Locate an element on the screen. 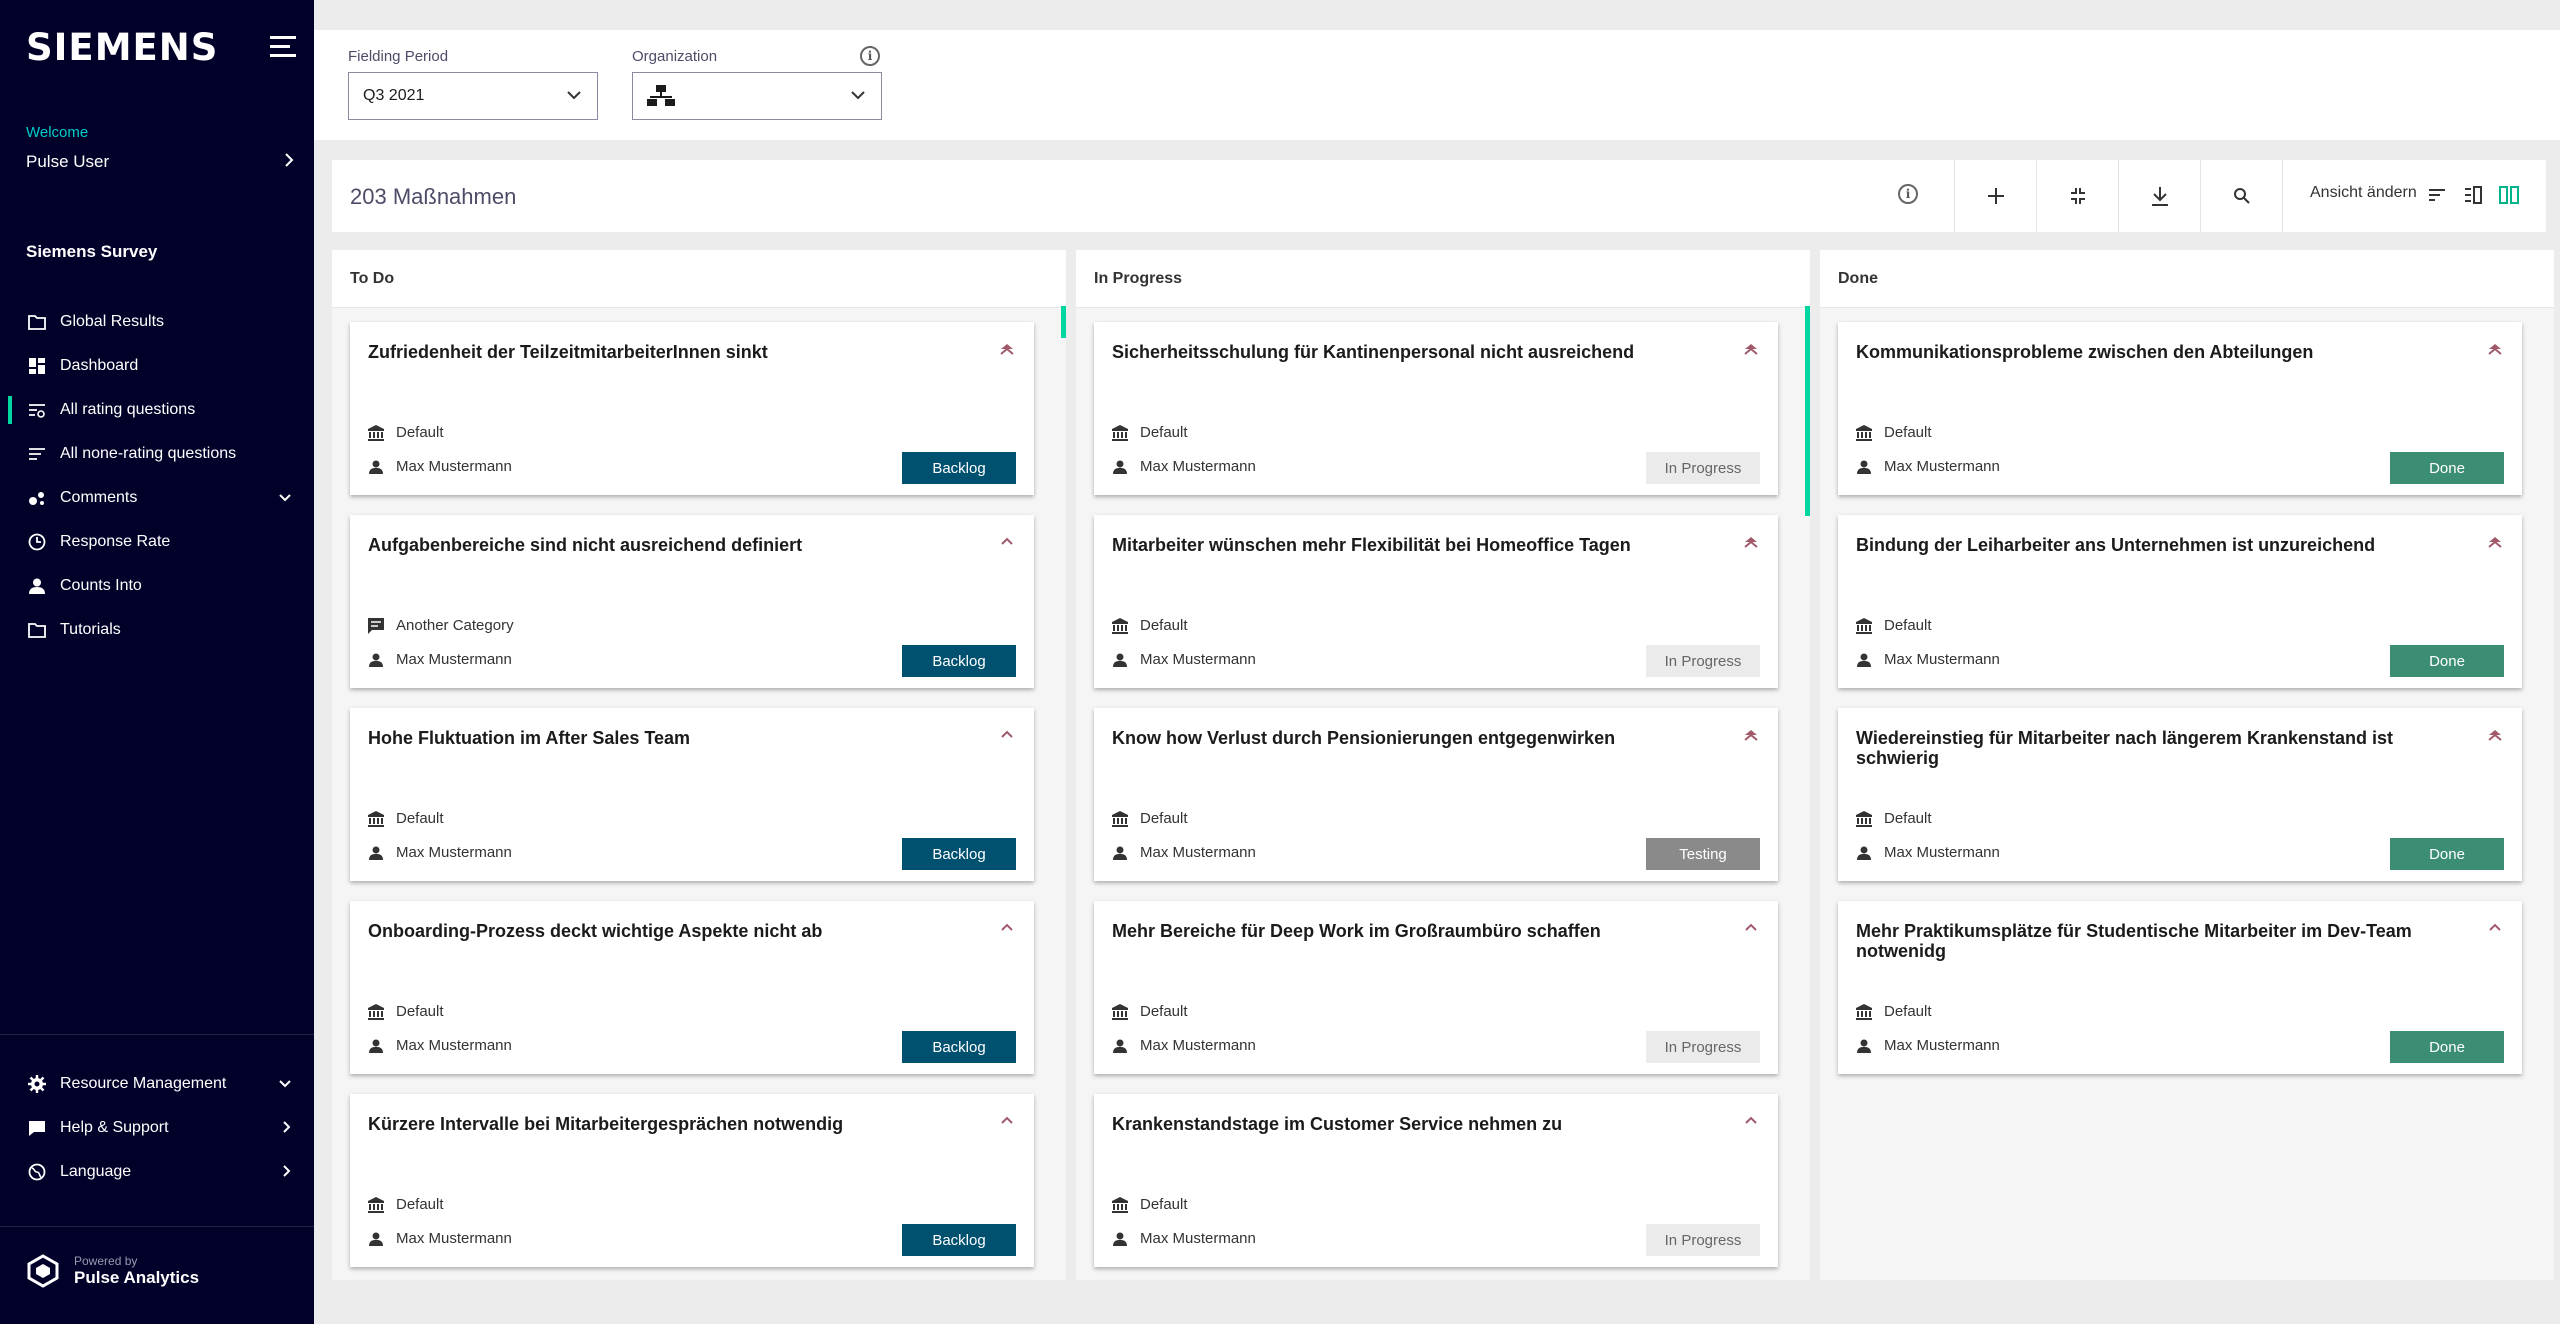 The height and width of the screenshot is (1324, 2560). status-badge: Testing is located at coordinates (1703, 854).